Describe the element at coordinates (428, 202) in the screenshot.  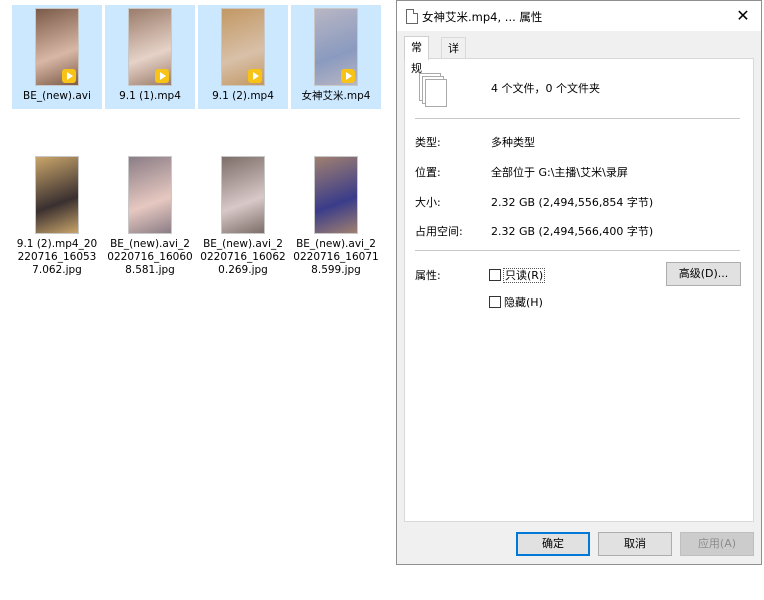
I see `size-label: 大小:` at that location.